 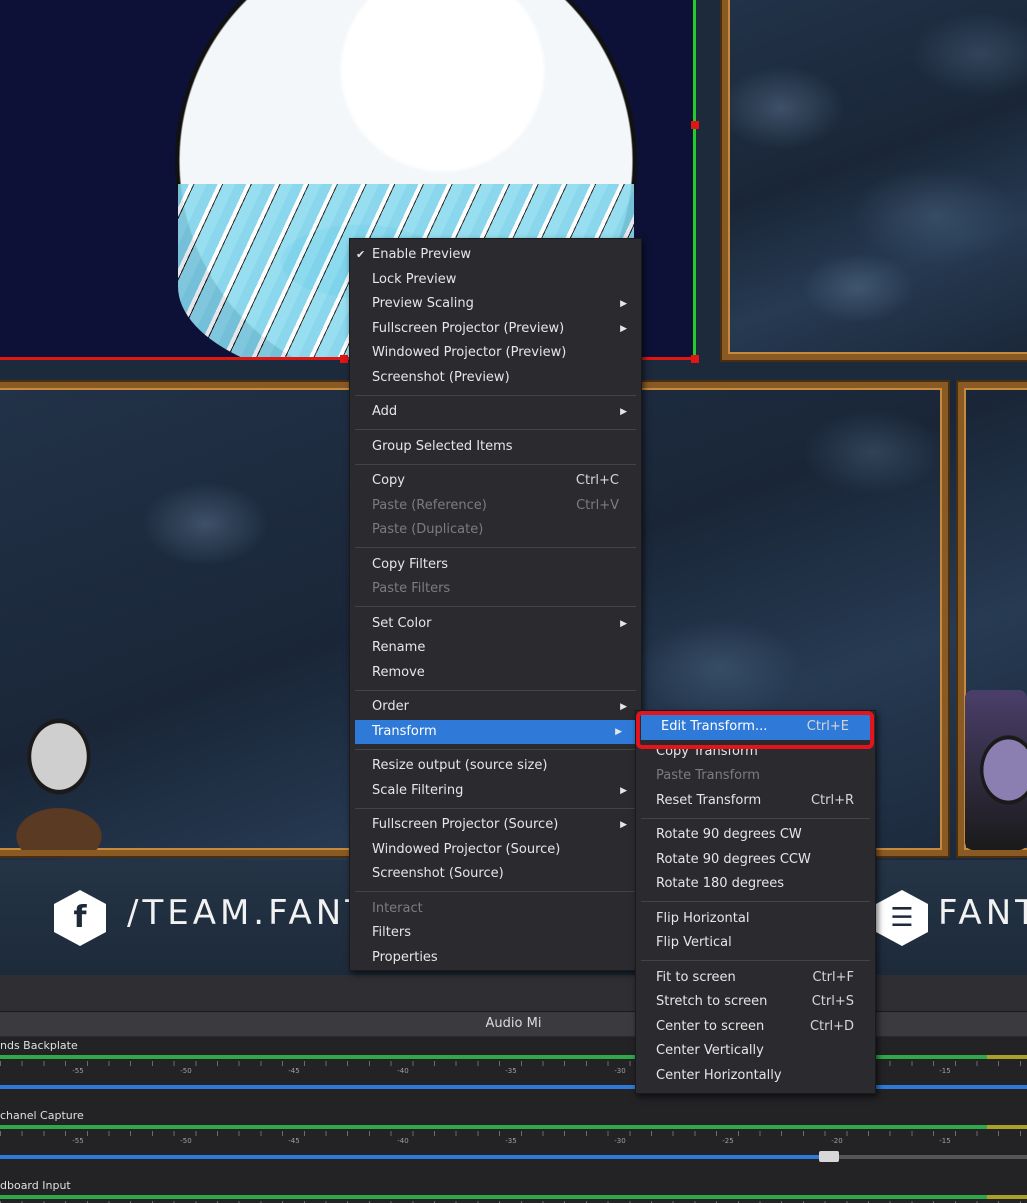 What do you see at coordinates (495, 447) in the screenshot?
I see `menu-item-group-selected-items: Group Selected Items` at bounding box center [495, 447].